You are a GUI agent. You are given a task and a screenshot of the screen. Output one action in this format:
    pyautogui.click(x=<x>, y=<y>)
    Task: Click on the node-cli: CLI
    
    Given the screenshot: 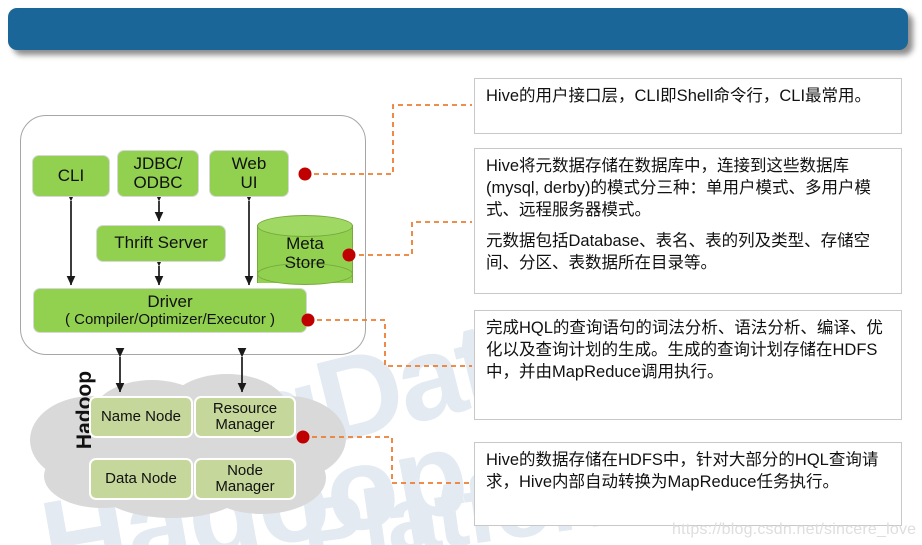 What is the action you would take?
    pyautogui.click(x=71, y=176)
    